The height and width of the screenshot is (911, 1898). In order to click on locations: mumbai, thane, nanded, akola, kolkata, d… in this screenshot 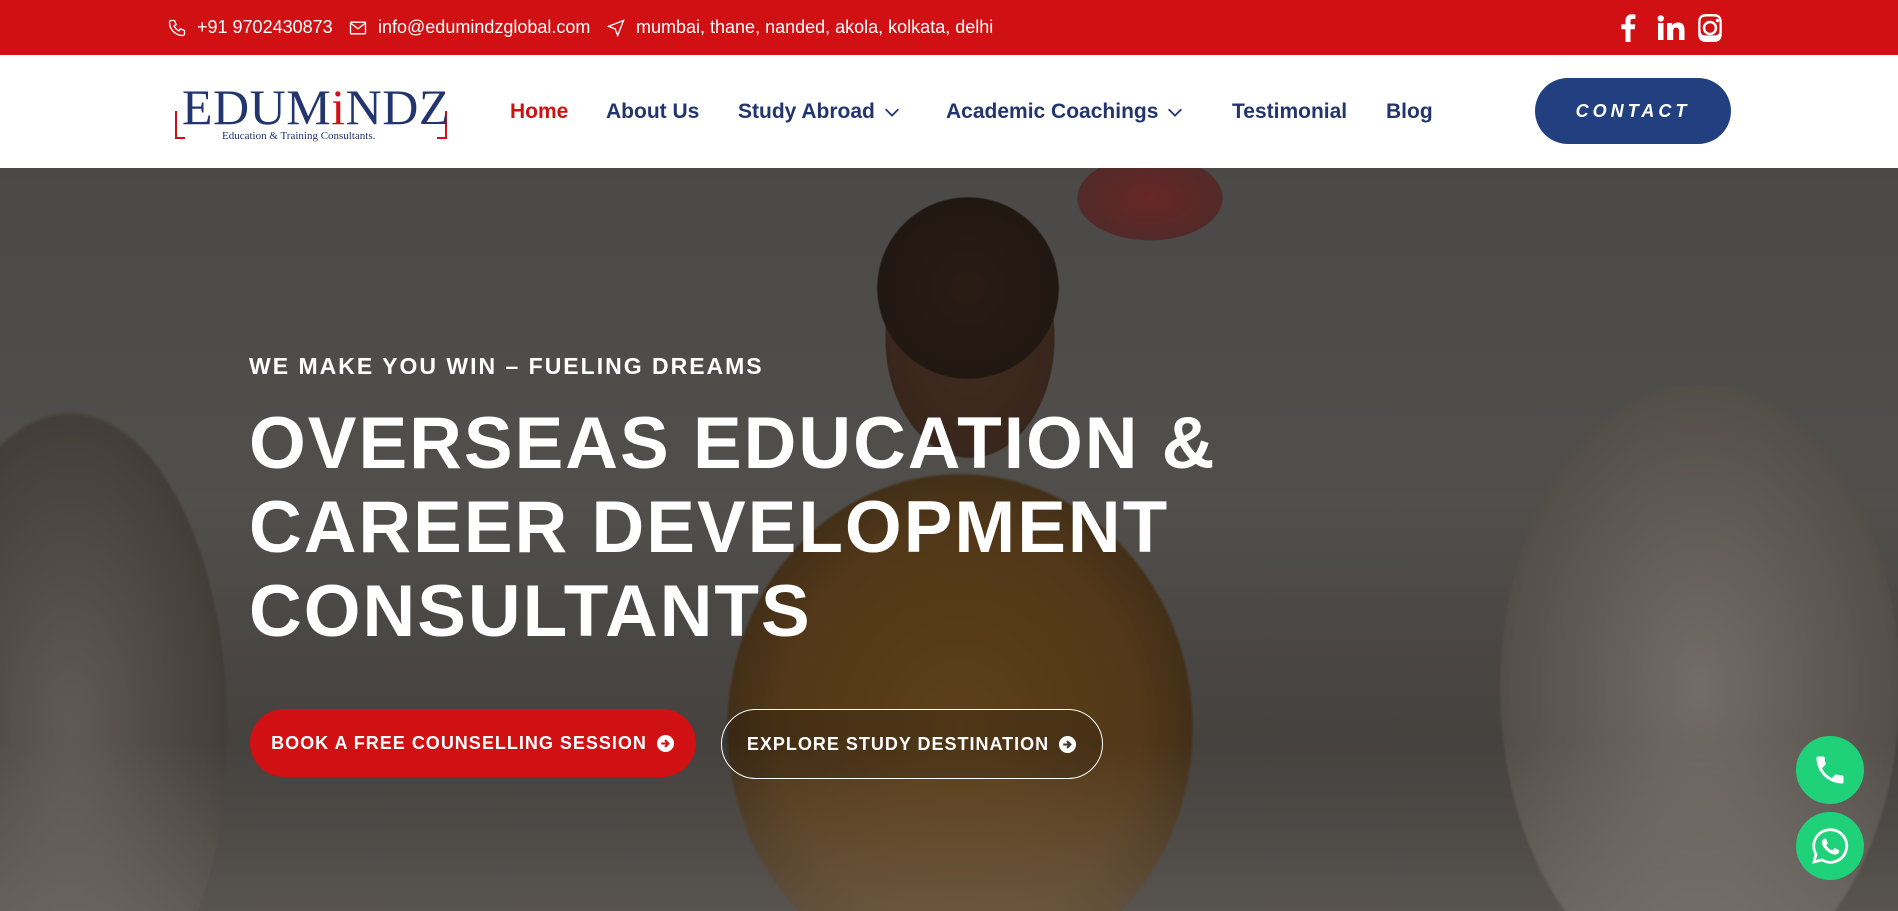, I will do `click(799, 27)`.